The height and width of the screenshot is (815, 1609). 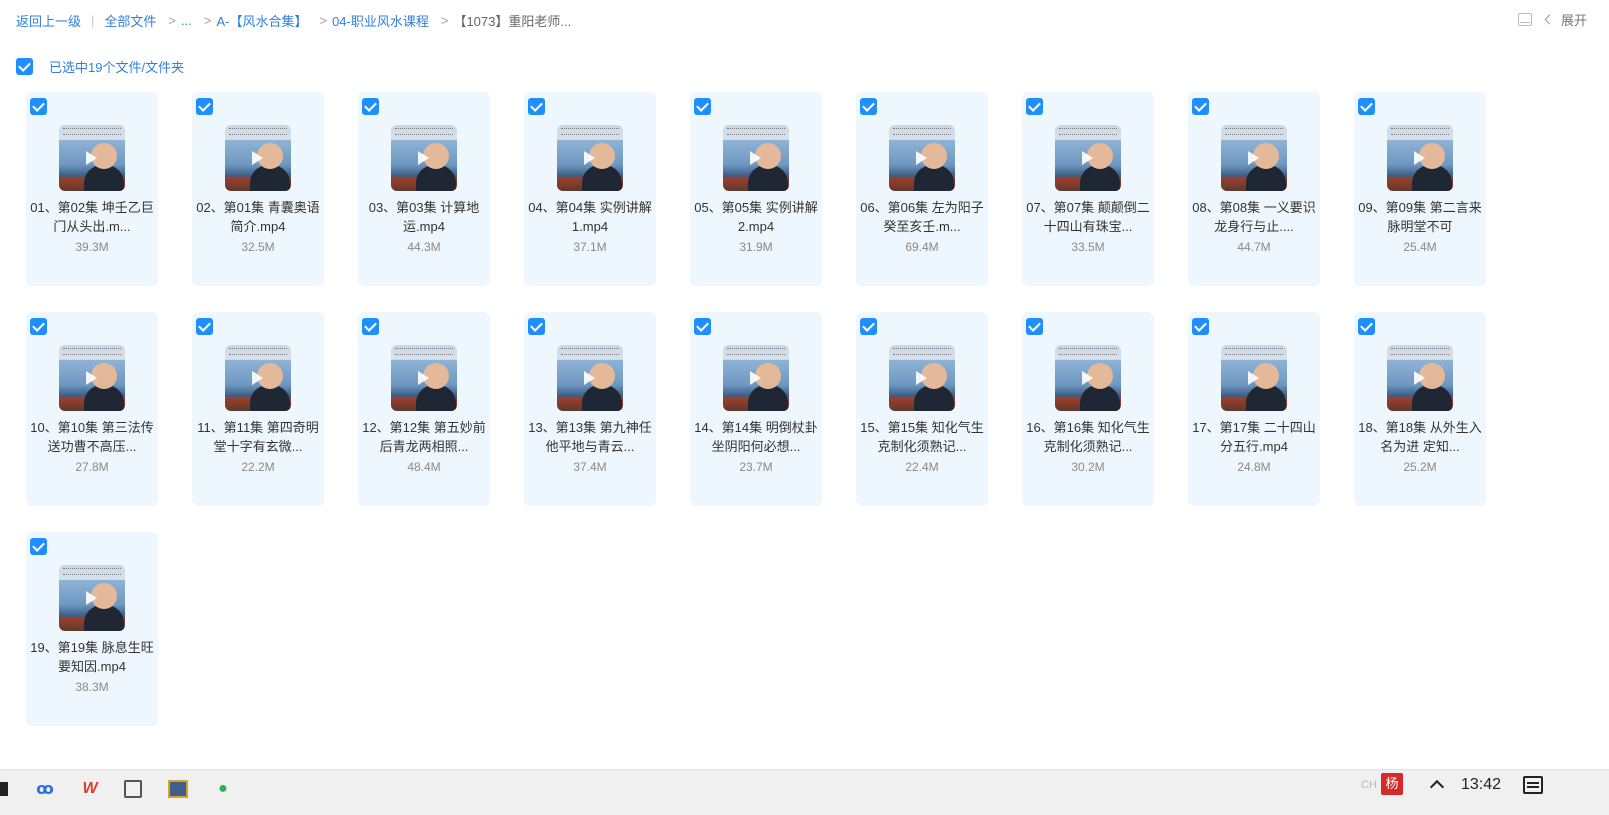 I want to click on crumb-all-files: 全部文件, so click(x=130, y=20).